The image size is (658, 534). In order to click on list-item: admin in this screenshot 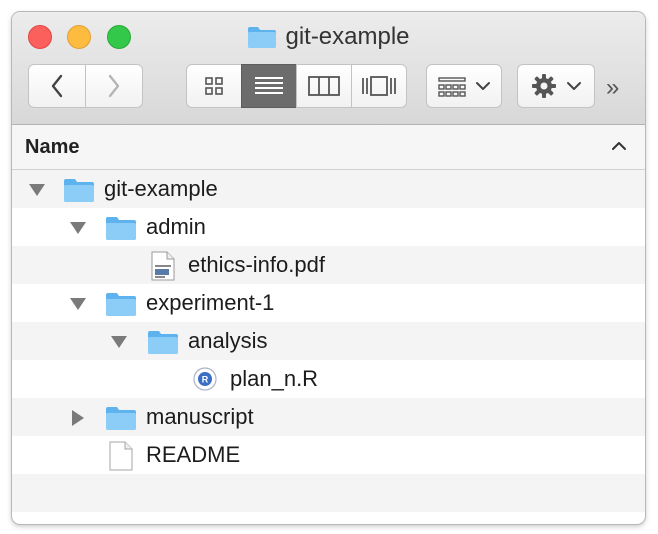, I will do `click(328, 227)`.